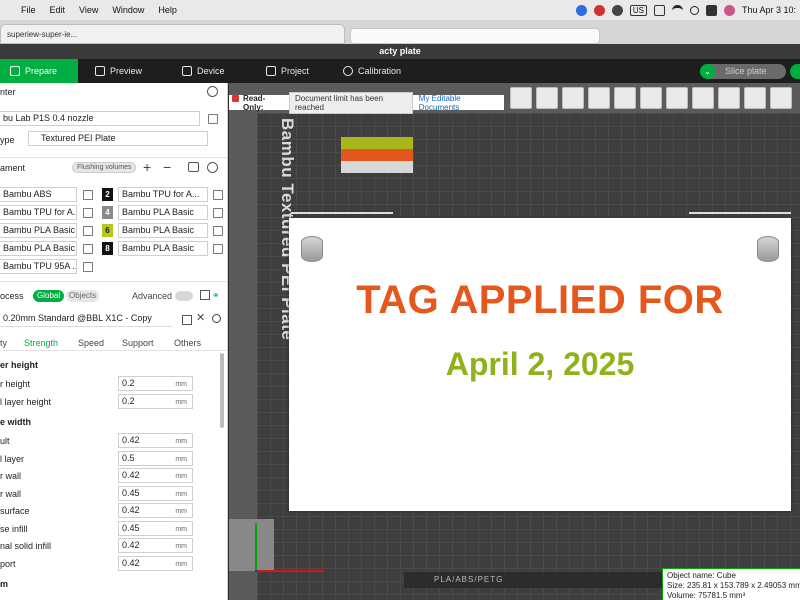 The height and width of the screenshot is (600, 800). I want to click on rotate-icon, so click(651, 97).